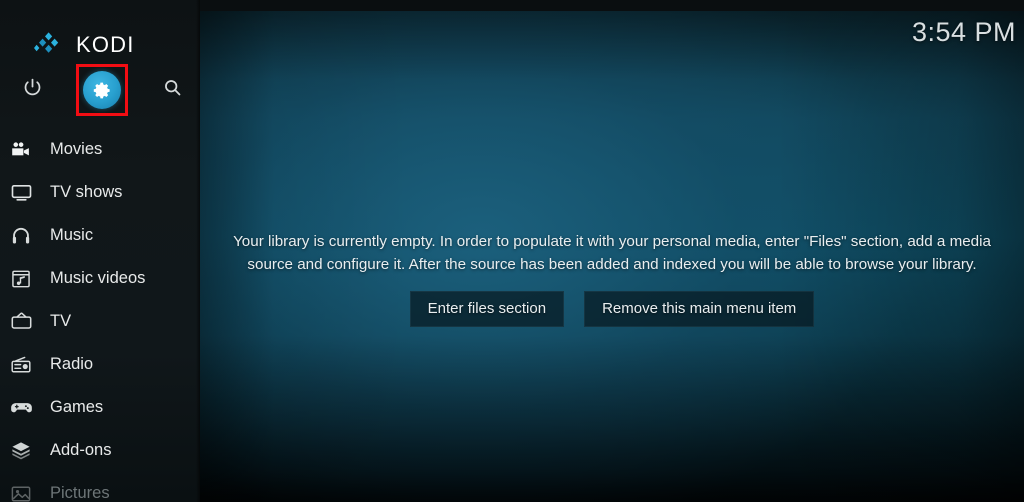 This screenshot has width=1024, height=502. Describe the element at coordinates (21, 236) in the screenshot. I see `headphones-icon` at that location.